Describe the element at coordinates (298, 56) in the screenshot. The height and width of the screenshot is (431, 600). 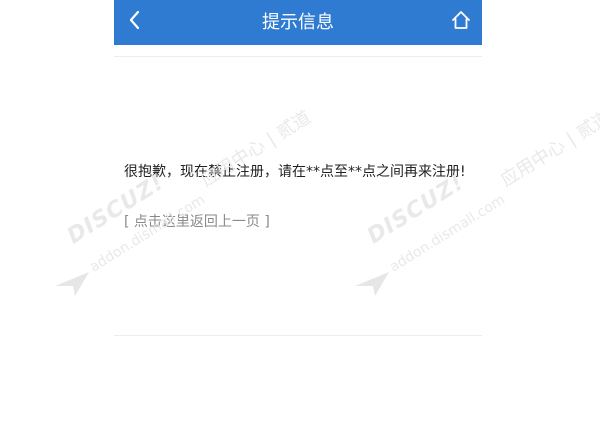
I see `top-divider` at that location.